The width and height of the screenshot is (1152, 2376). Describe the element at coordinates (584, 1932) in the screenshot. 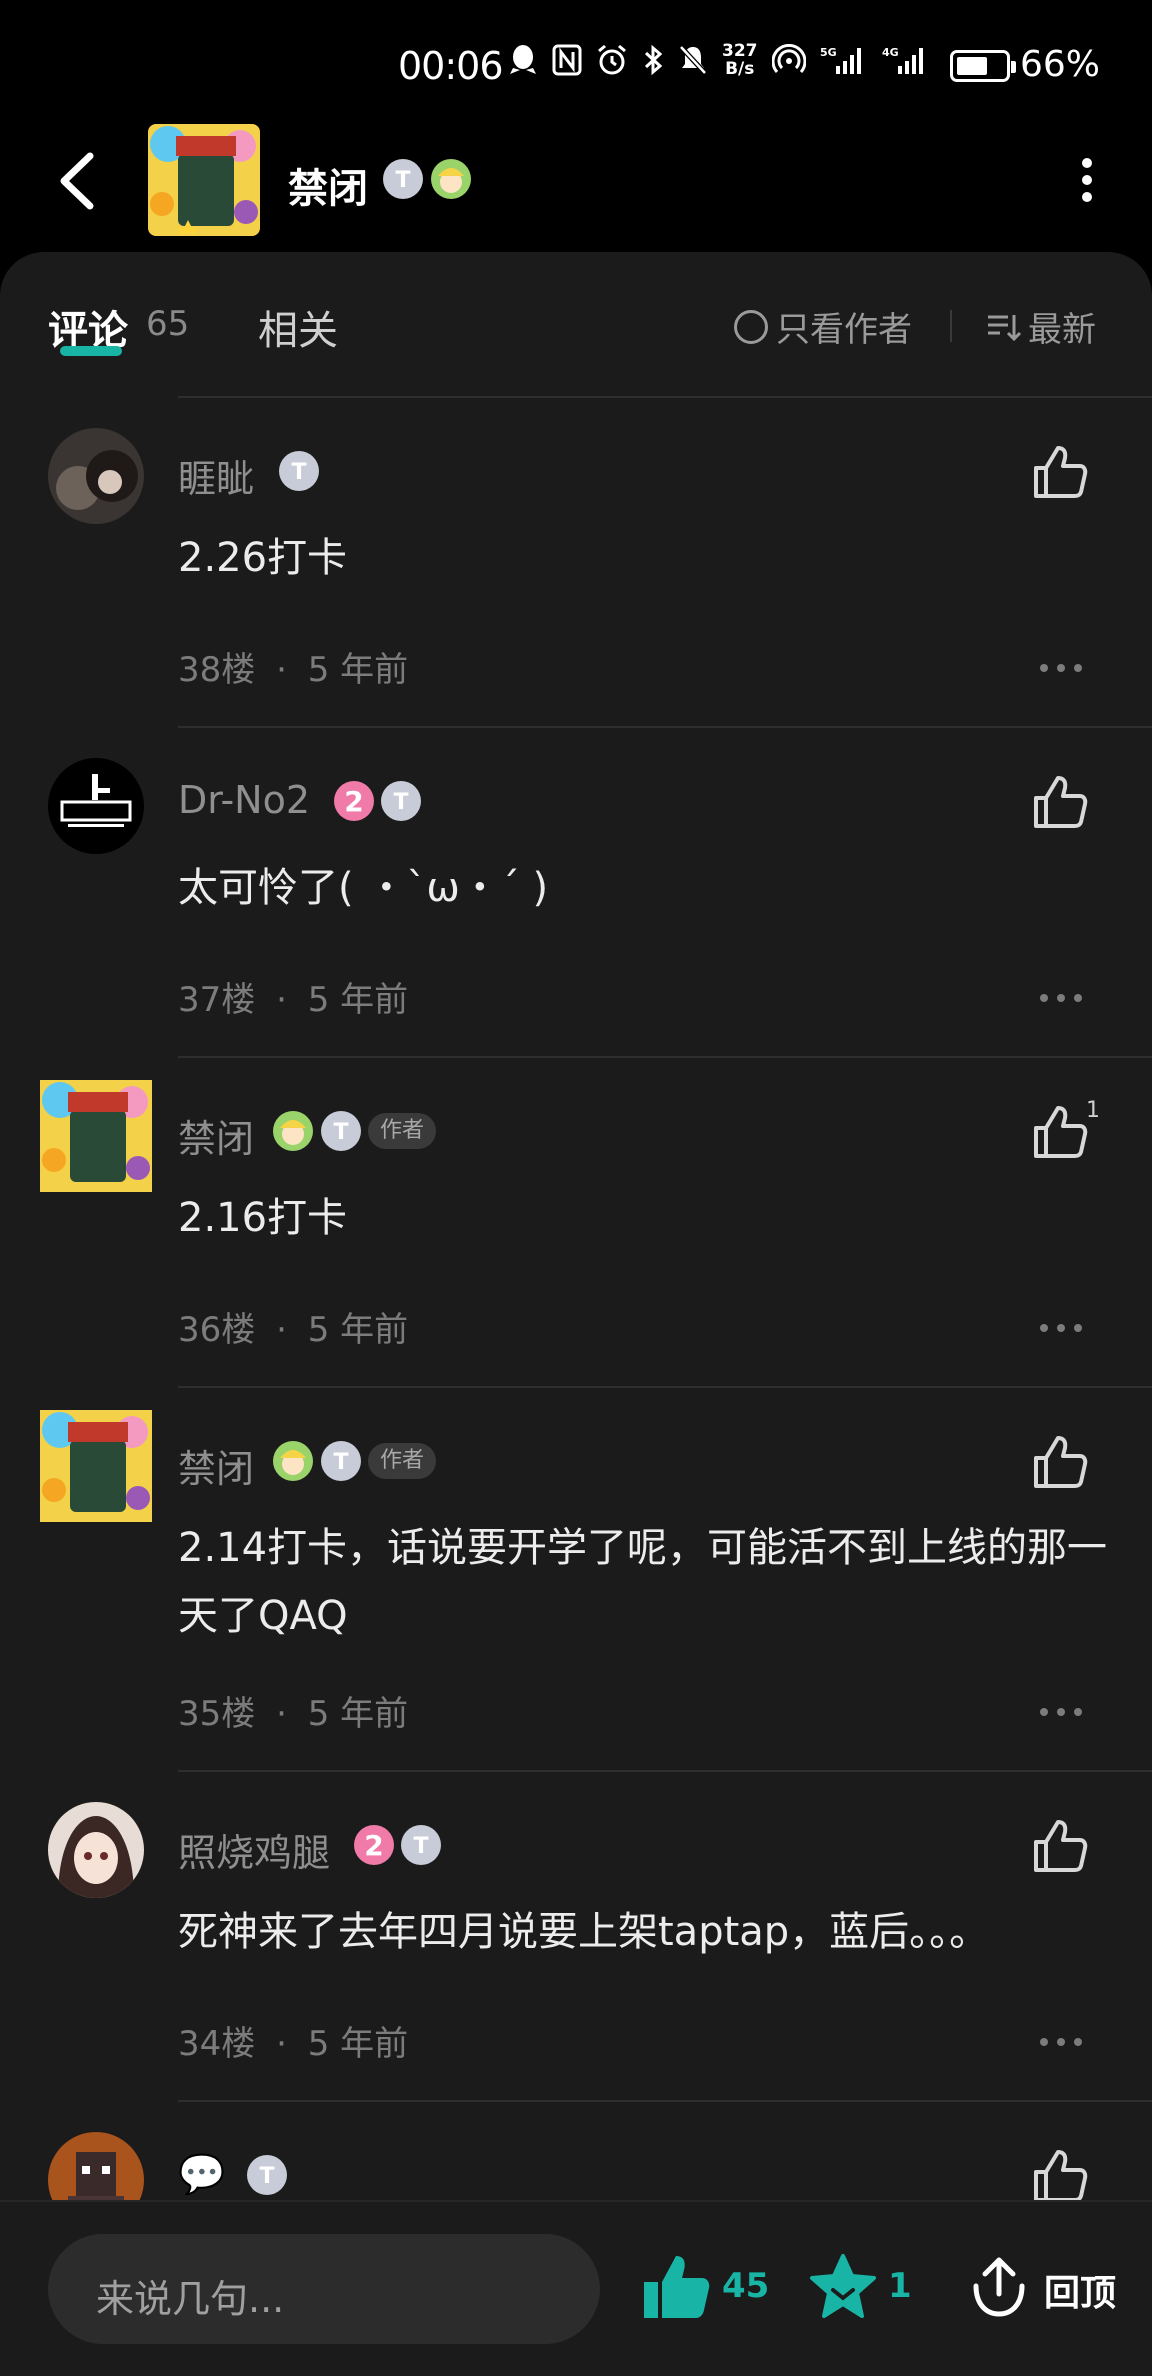

I see `comment-text: 死神来了去年四月说要上架taptap，蓝后。。。` at that location.